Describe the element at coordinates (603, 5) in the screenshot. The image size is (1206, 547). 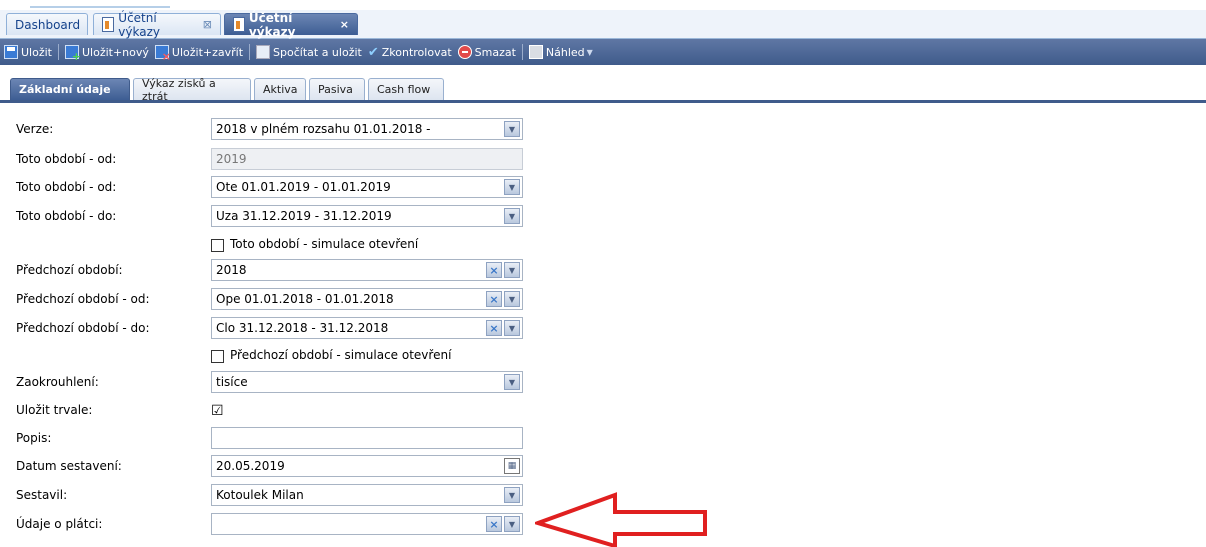
I see `top-strip` at that location.